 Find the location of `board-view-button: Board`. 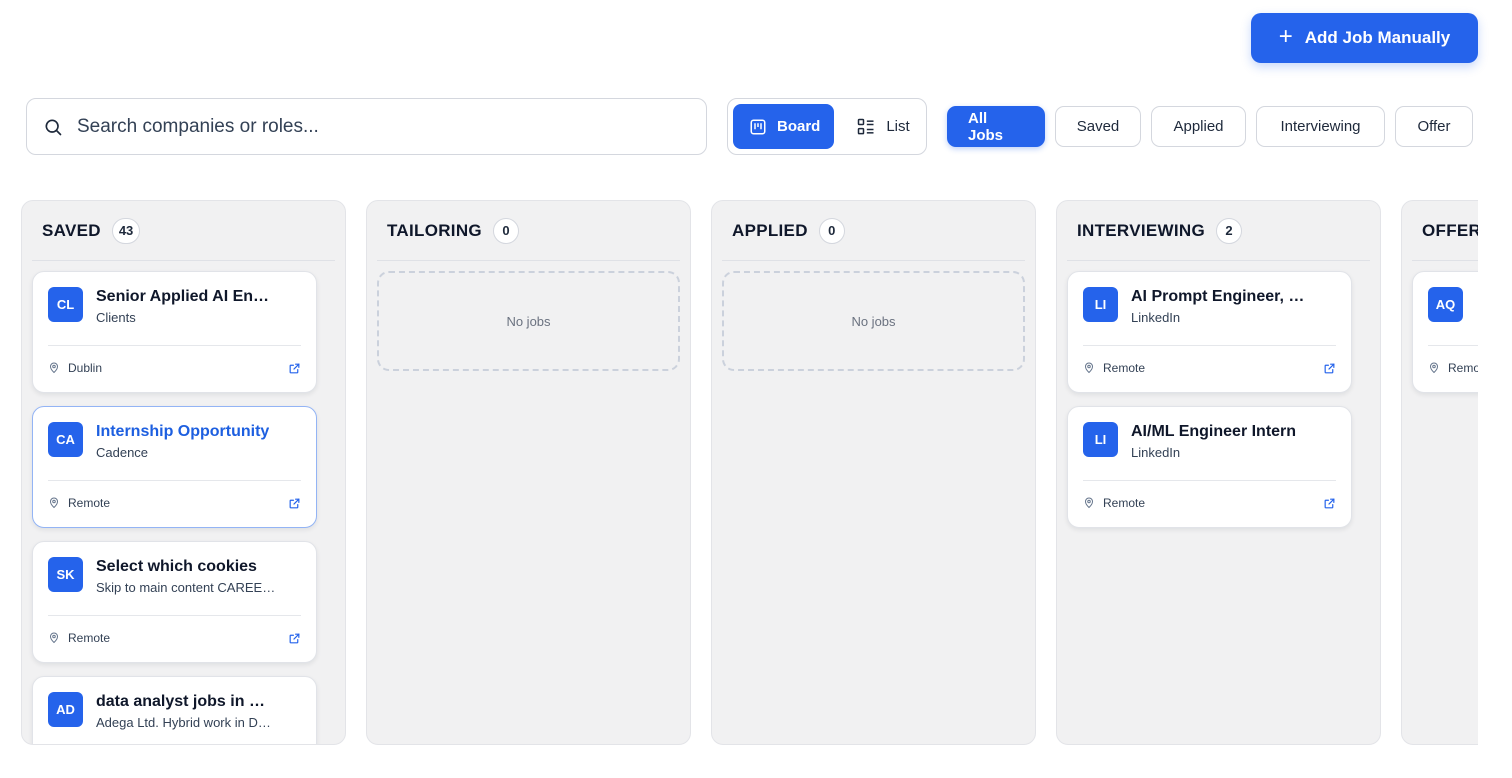

board-view-button: Board is located at coordinates (784, 126).